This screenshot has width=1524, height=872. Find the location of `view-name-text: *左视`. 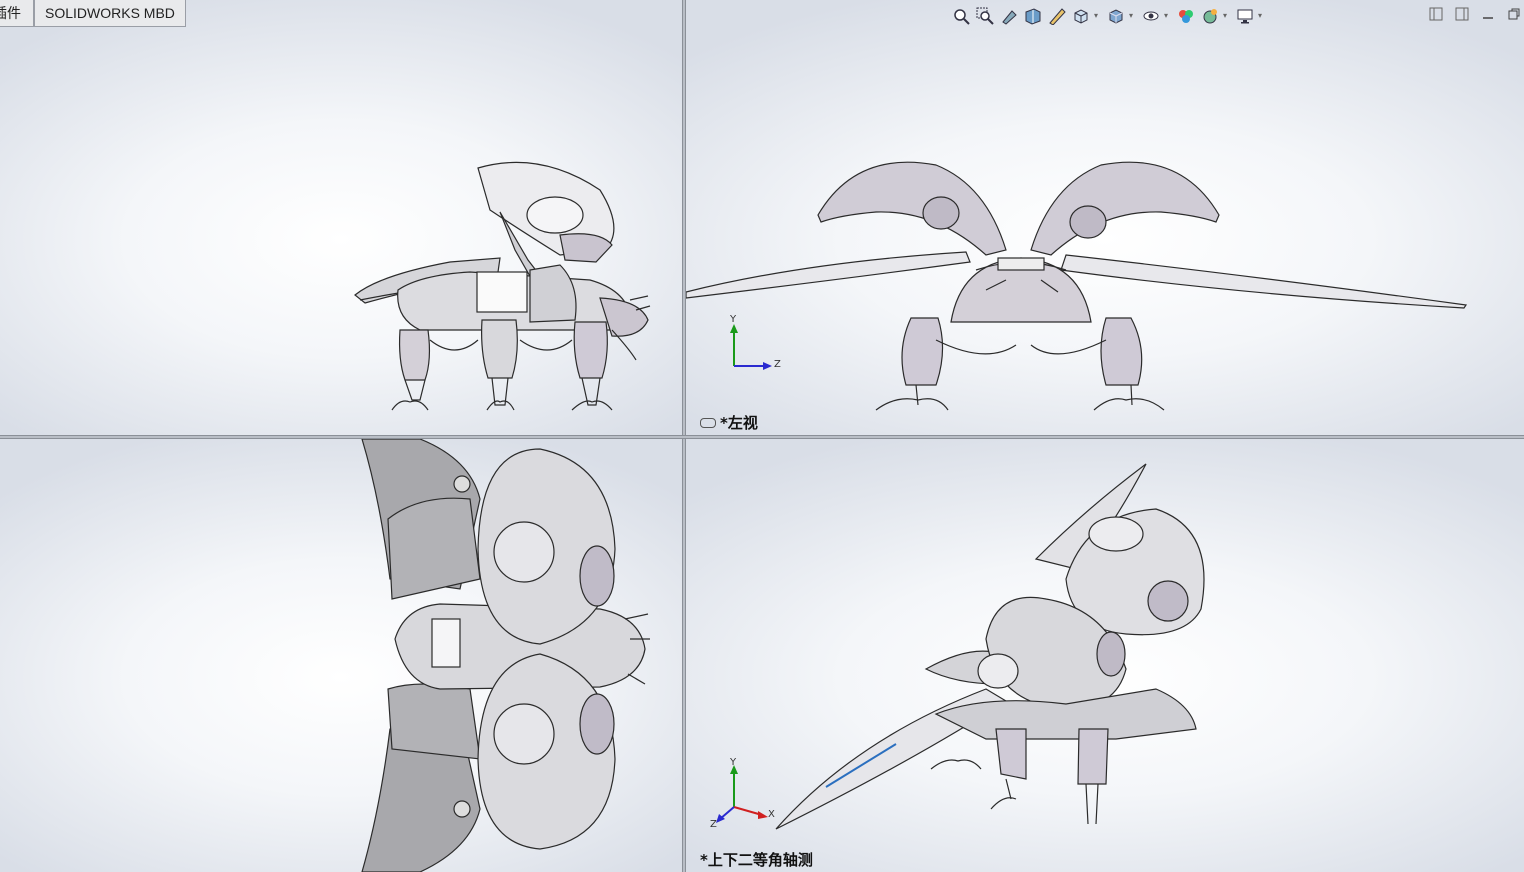

view-name-text: *左视 is located at coordinates (739, 423).